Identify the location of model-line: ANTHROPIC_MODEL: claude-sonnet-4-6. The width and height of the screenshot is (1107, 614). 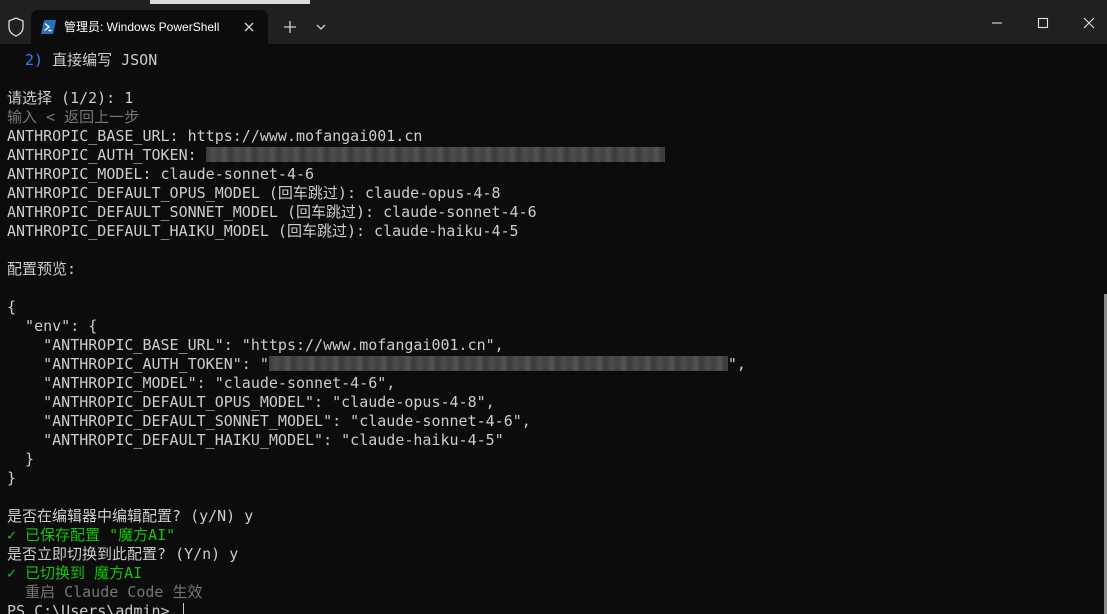
(161, 174).